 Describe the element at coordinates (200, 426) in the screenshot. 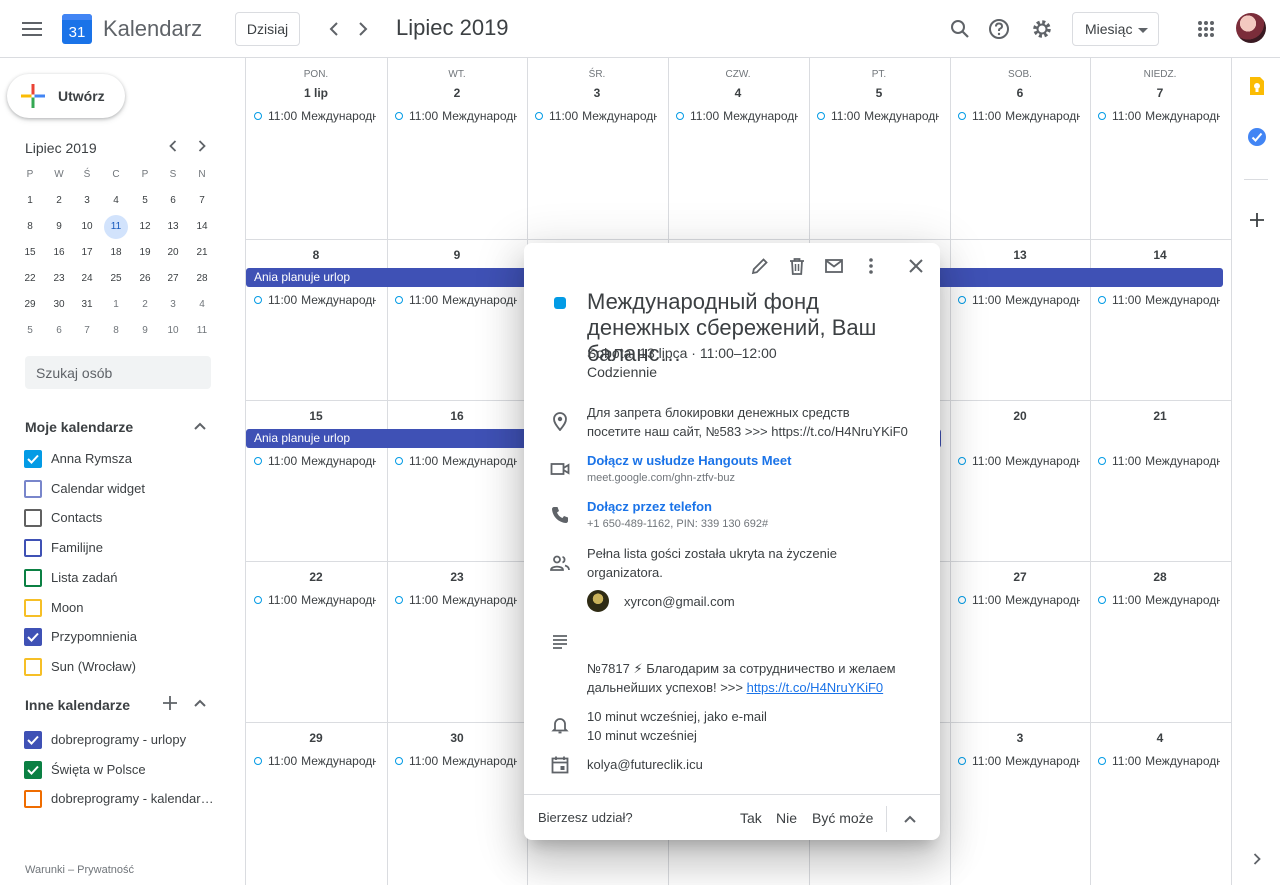

I see `my-calendars-collapse-button` at that location.